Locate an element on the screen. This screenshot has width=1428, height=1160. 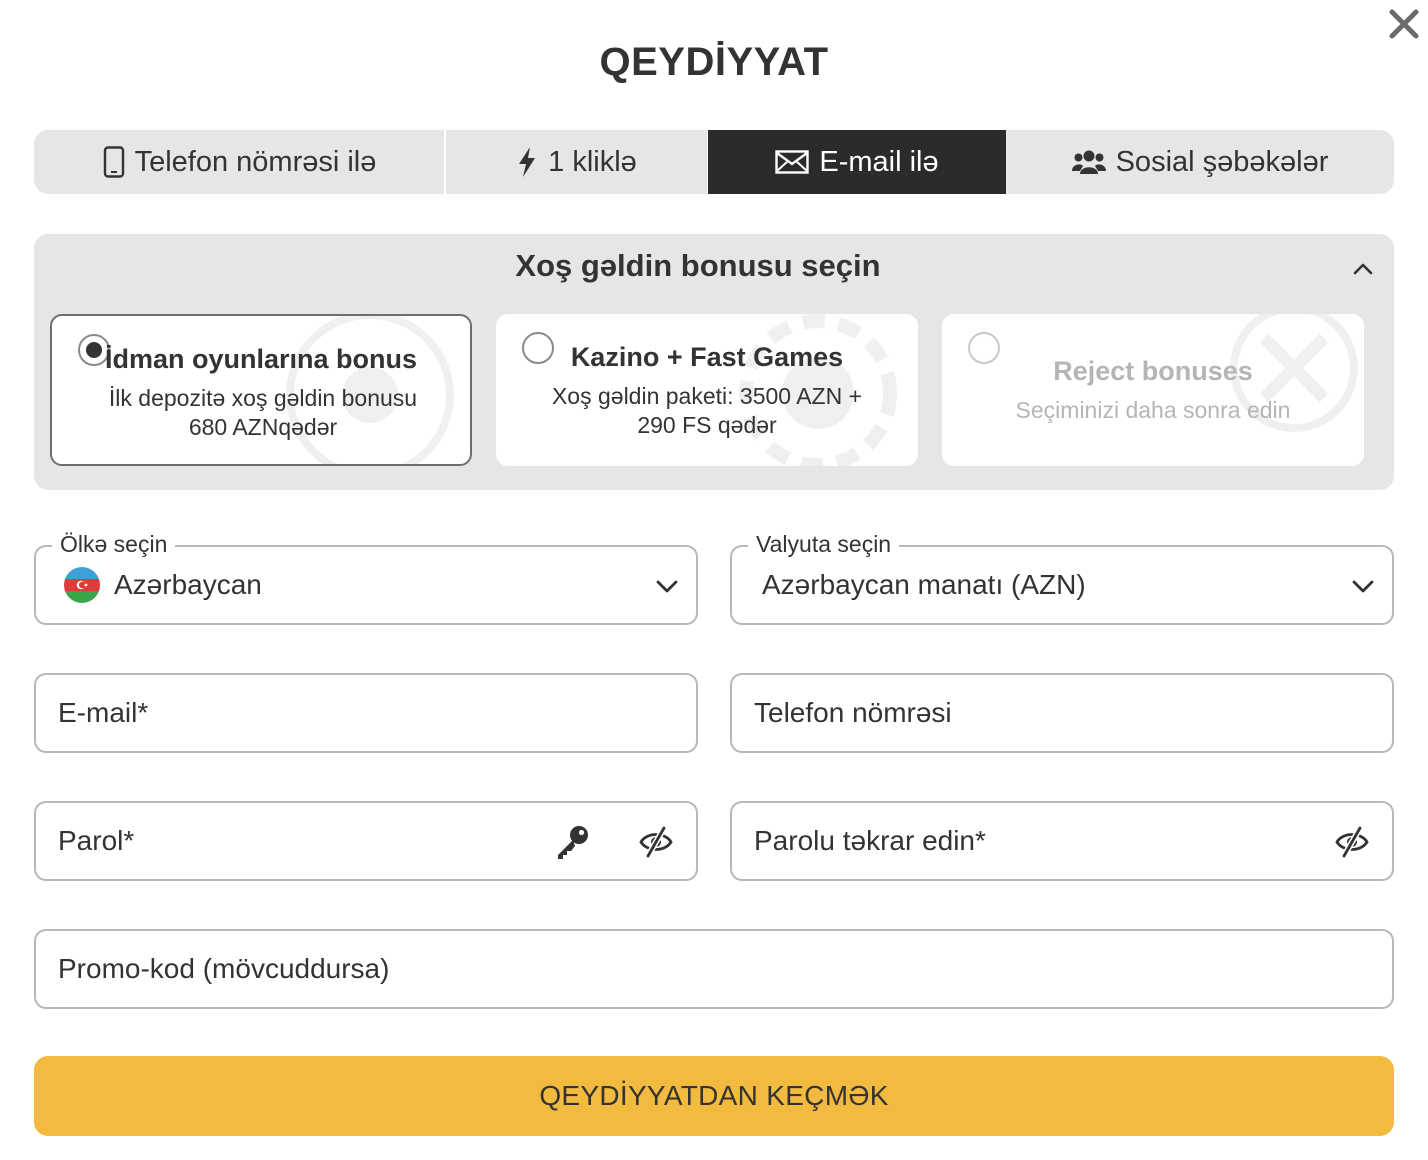
tab-social-label: Sosial şəbəkələr is located at coordinates (1222, 161).